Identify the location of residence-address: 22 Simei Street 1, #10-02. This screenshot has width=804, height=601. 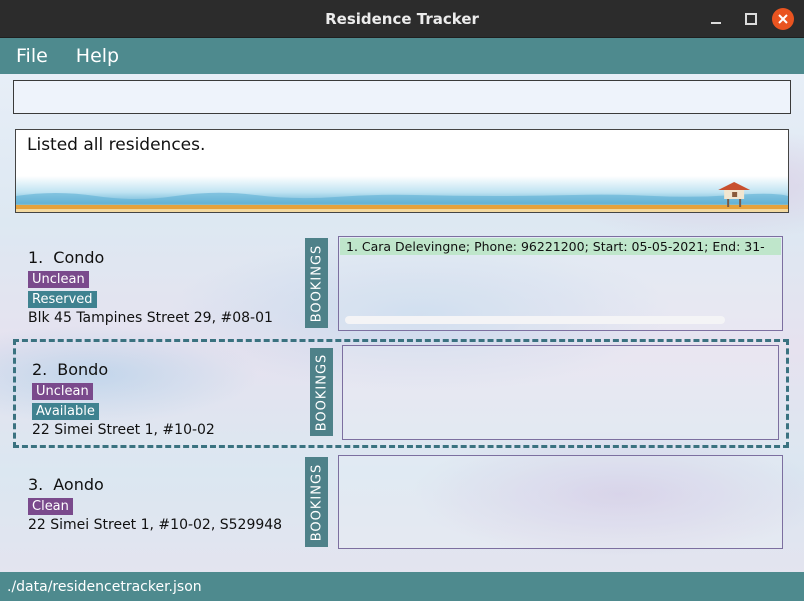
(123, 430).